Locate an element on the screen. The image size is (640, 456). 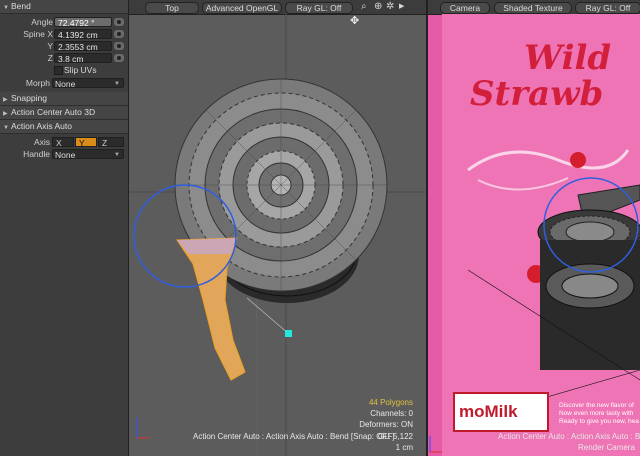
spine-x-row: Spine X 4.1392 cm is located at coordinates (64, 34).